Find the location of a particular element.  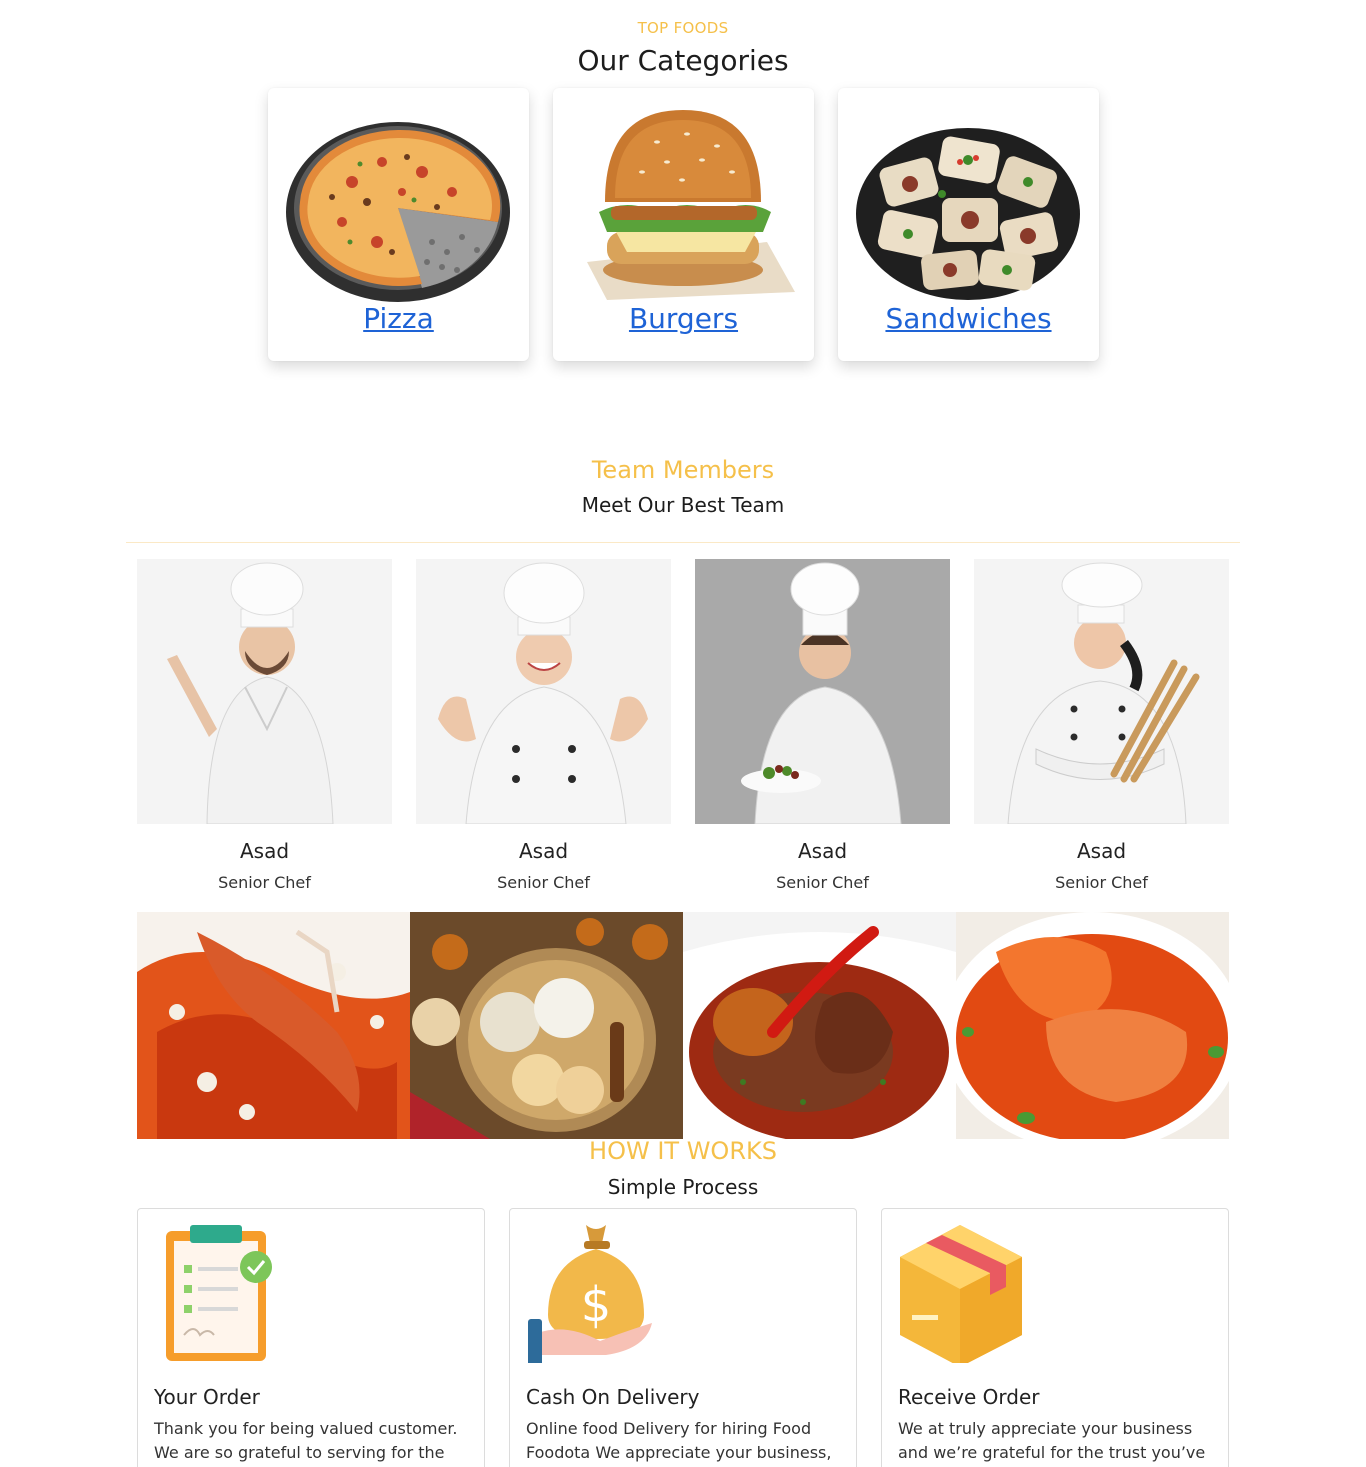

category-card-sandwiches: Sandwiches is located at coordinates (968, 224).